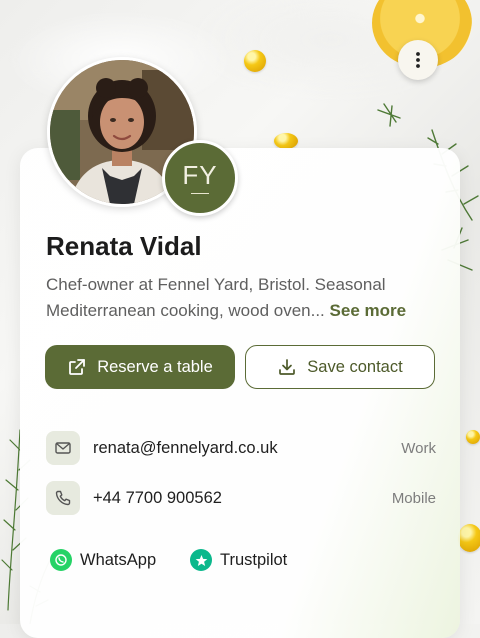 This screenshot has height=638, width=480. Describe the element at coordinates (61, 560) in the screenshot. I see `whatsapp-icon` at that location.